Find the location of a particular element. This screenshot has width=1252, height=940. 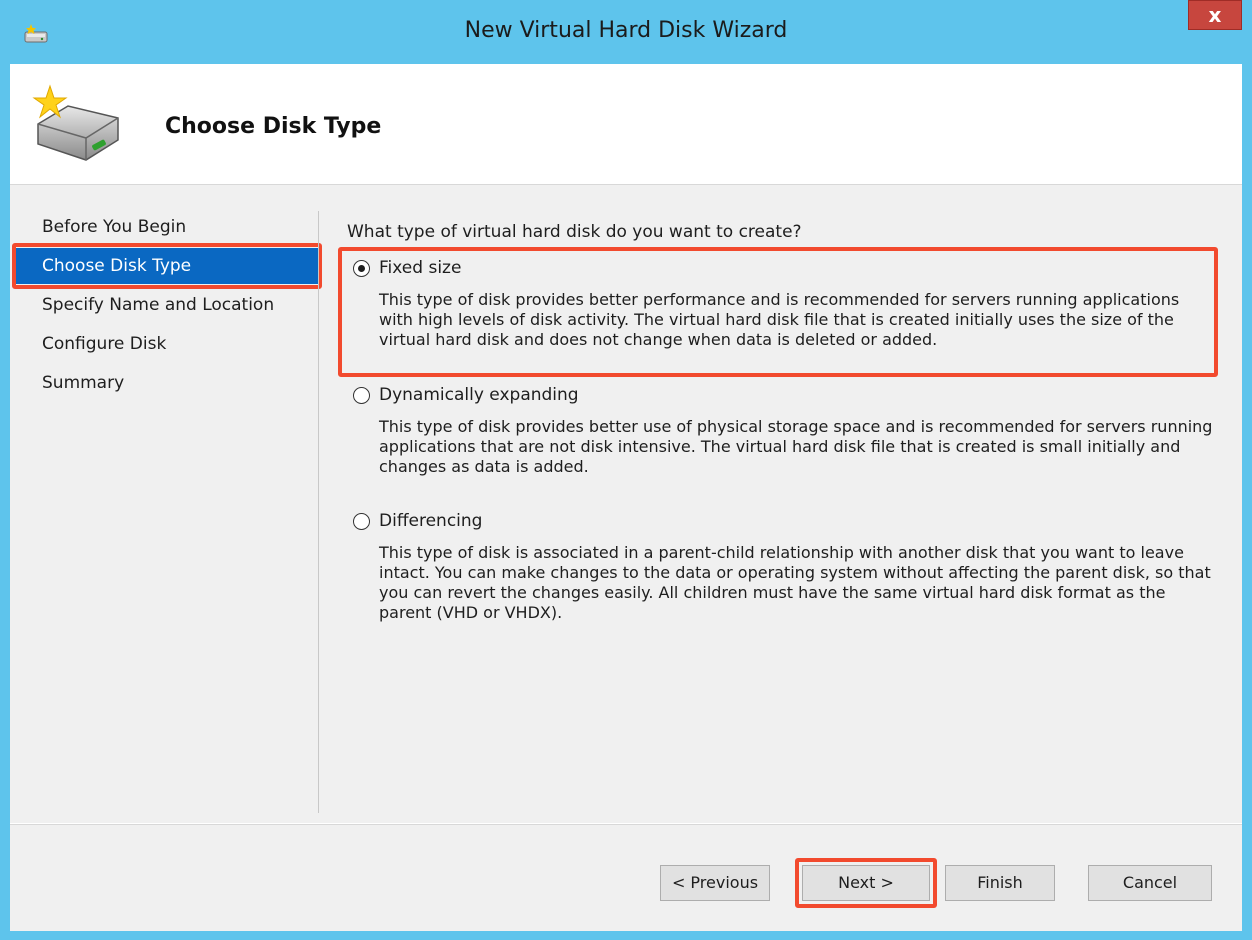

close-button: x is located at coordinates (1215, 15).